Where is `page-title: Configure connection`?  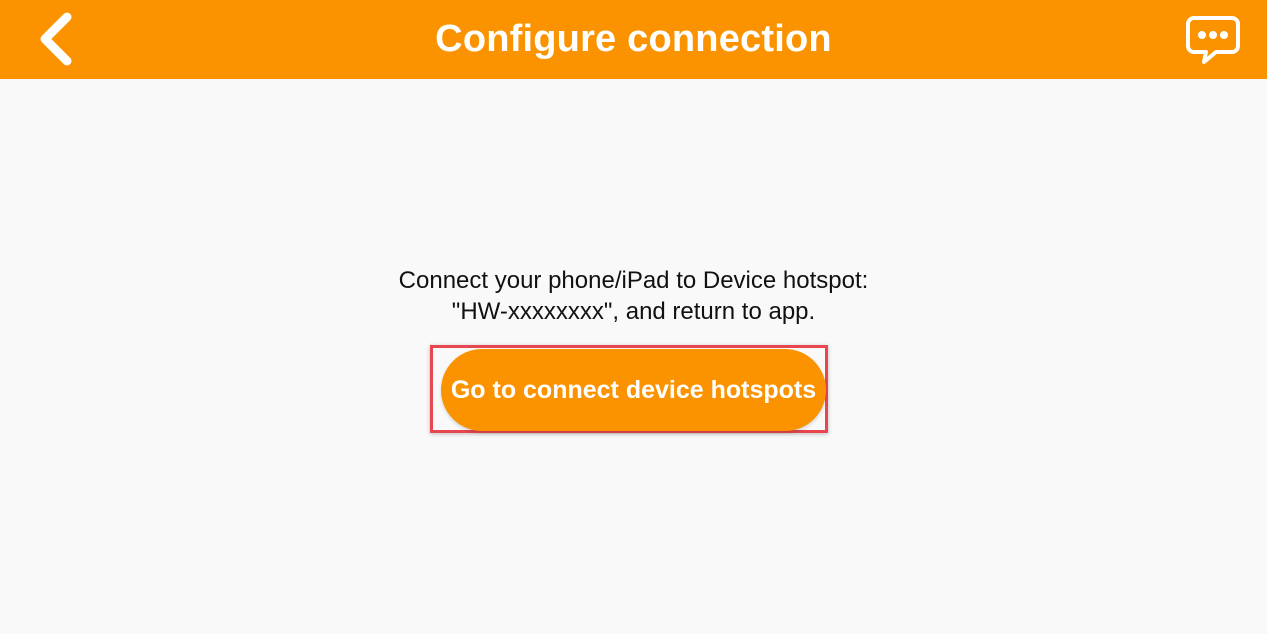
page-title: Configure connection is located at coordinates (633, 39).